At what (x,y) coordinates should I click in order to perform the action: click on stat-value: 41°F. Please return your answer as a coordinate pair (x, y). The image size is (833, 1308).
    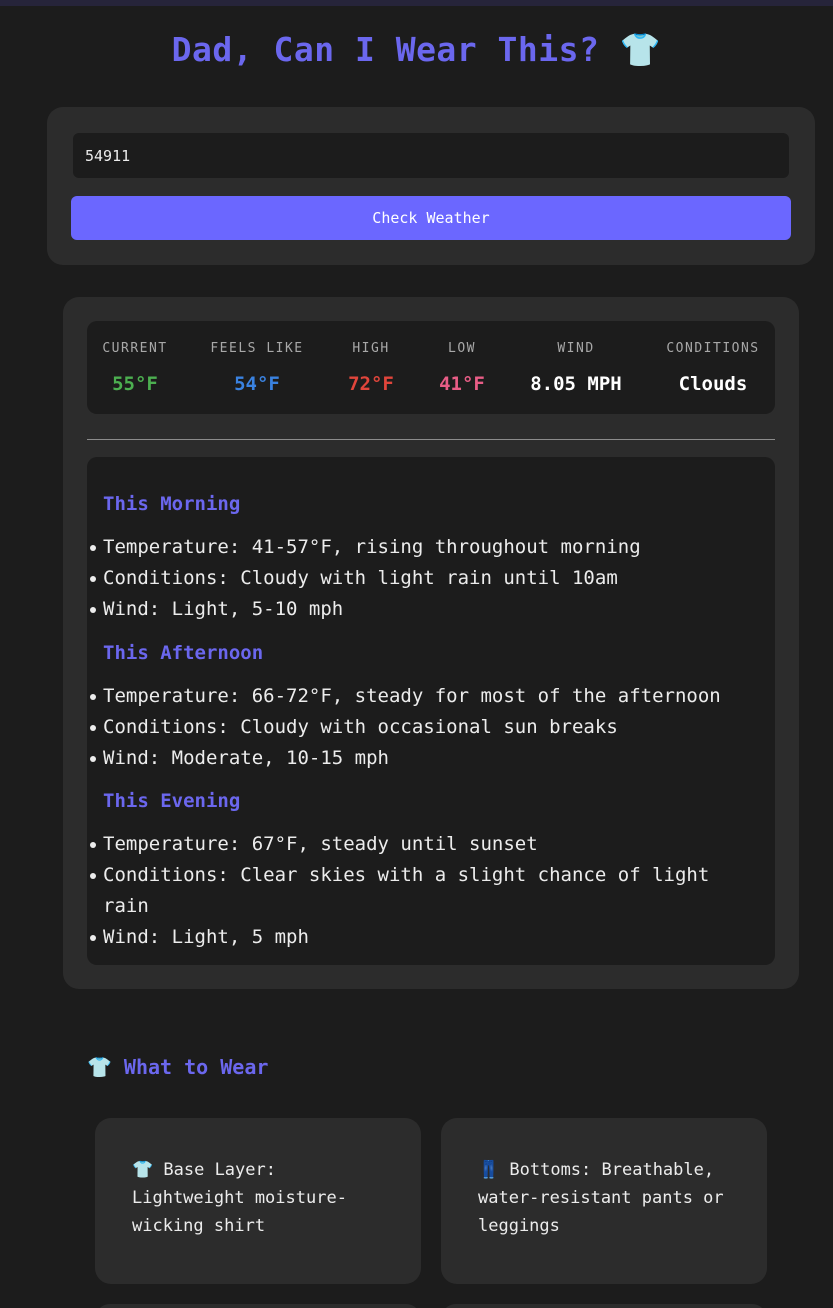
    Looking at the image, I should click on (462, 384).